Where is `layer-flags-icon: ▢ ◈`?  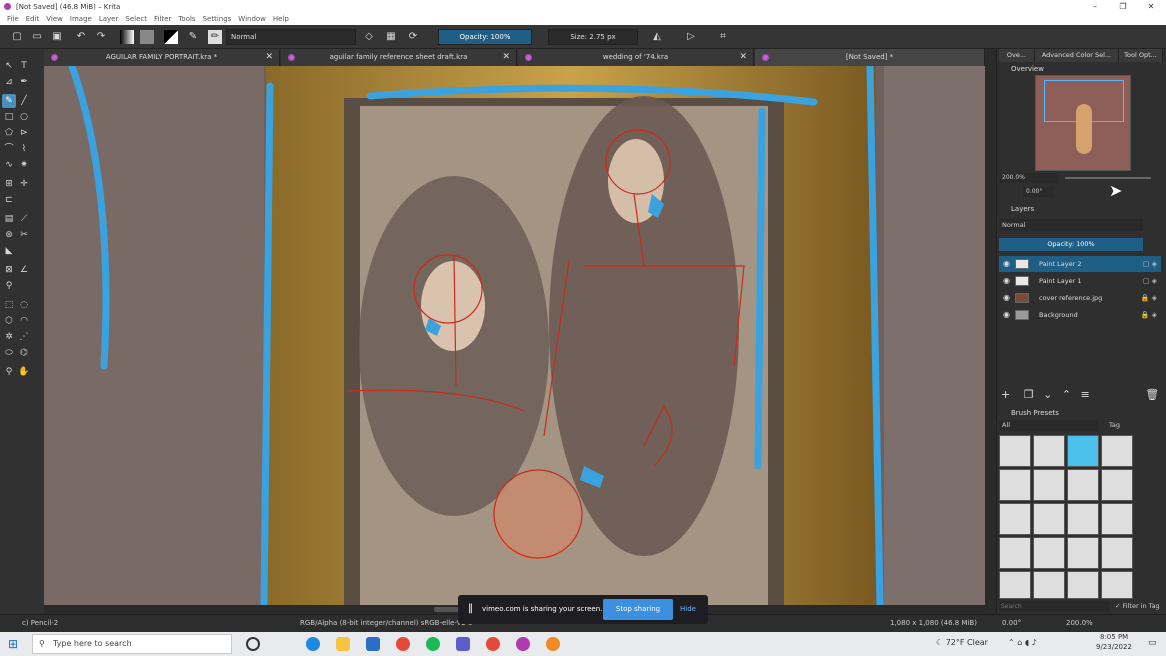 layer-flags-icon: ▢ ◈ is located at coordinates (1150, 281).